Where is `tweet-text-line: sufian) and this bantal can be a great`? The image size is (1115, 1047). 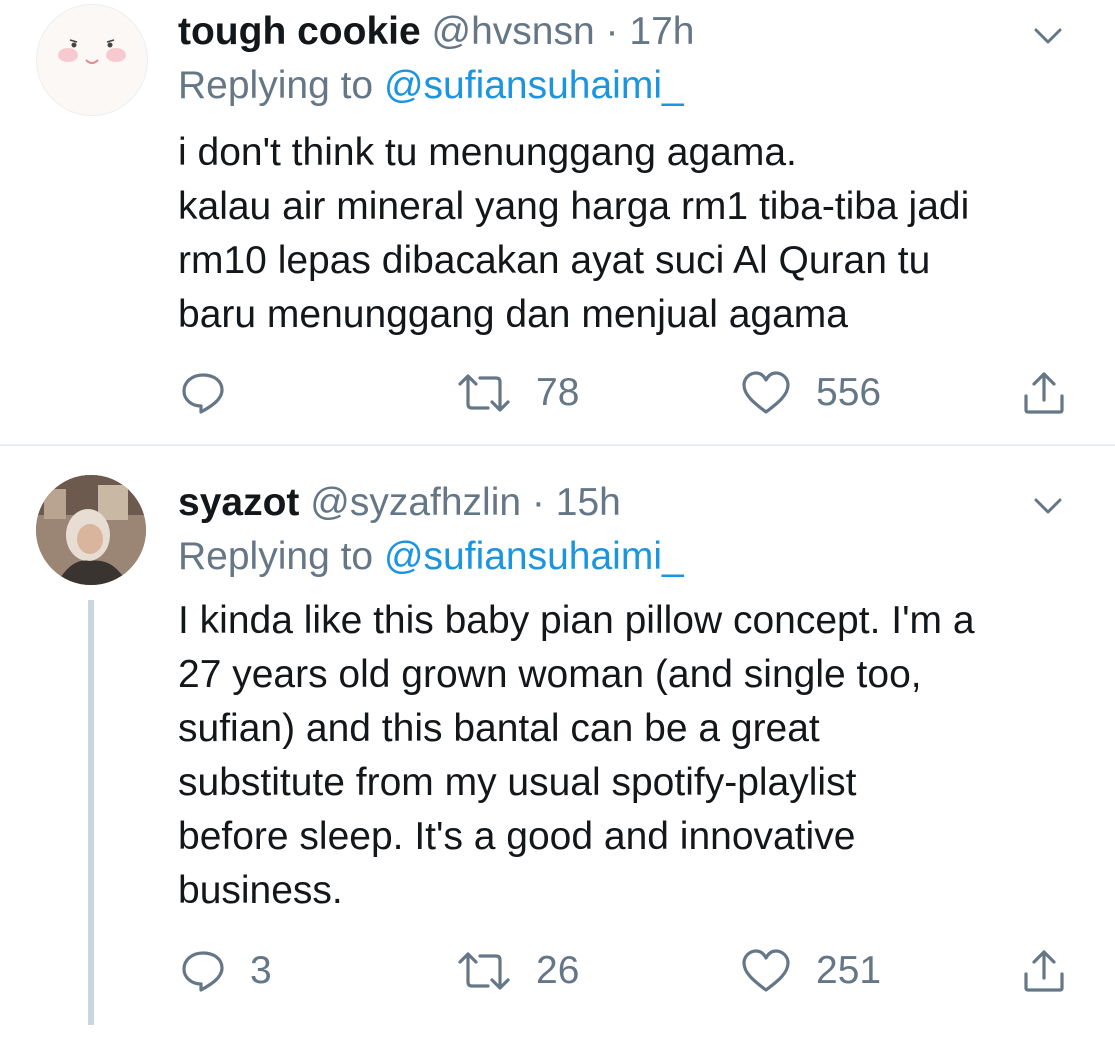 tweet-text-line: sufian) and this bantal can be a great is located at coordinates (499, 728).